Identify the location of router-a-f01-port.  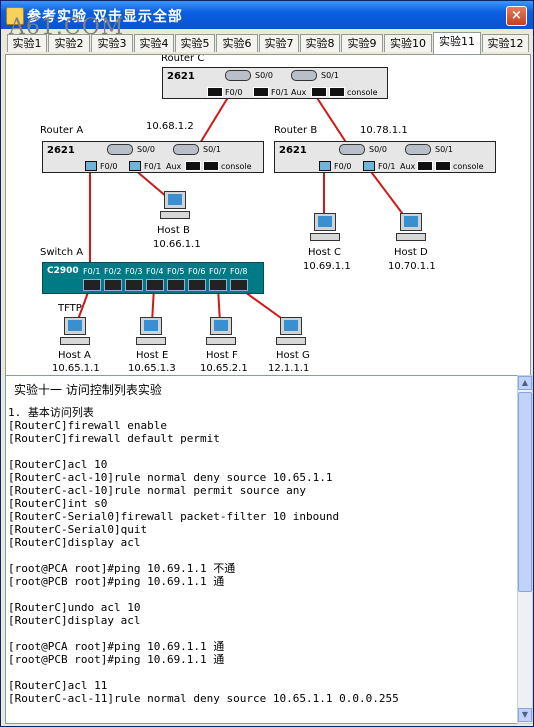
(135, 166).